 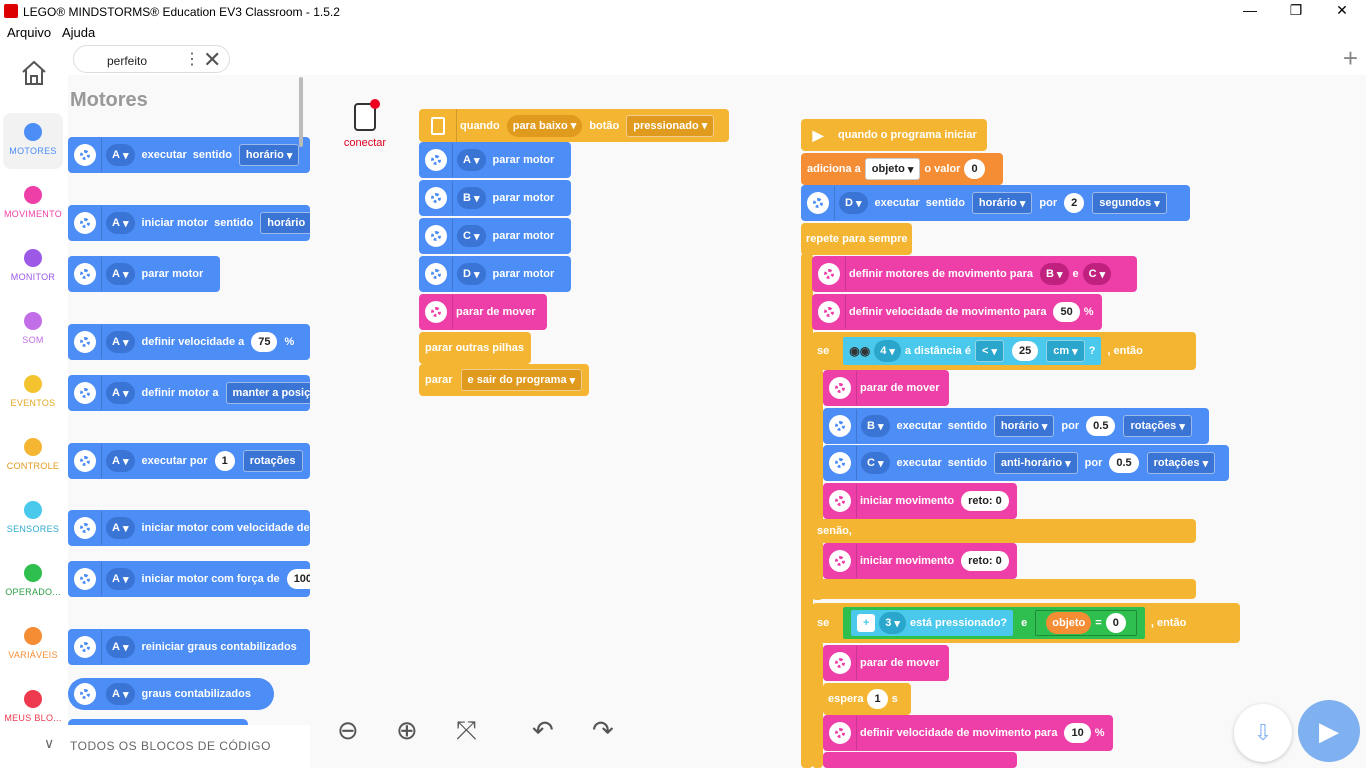 I want to click on category-motores: MOTORES, so click(x=33, y=141).